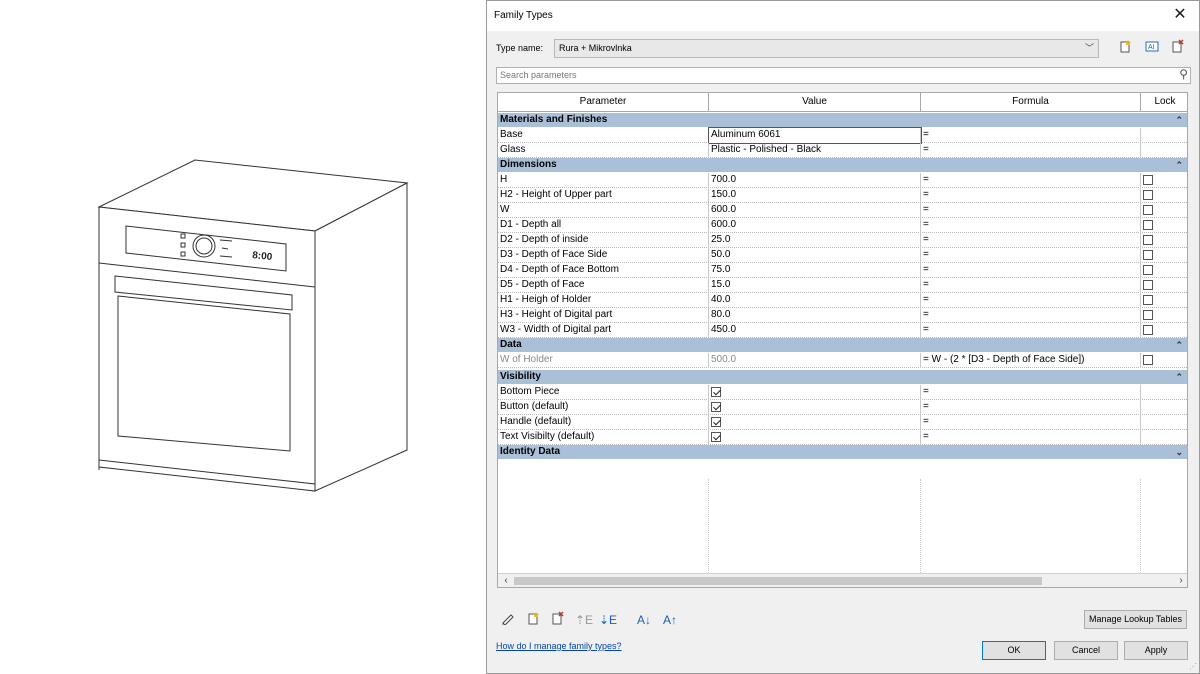 The height and width of the screenshot is (674, 1200). Describe the element at coordinates (508, 620) in the screenshot. I see `edit-parameter-icon` at that location.